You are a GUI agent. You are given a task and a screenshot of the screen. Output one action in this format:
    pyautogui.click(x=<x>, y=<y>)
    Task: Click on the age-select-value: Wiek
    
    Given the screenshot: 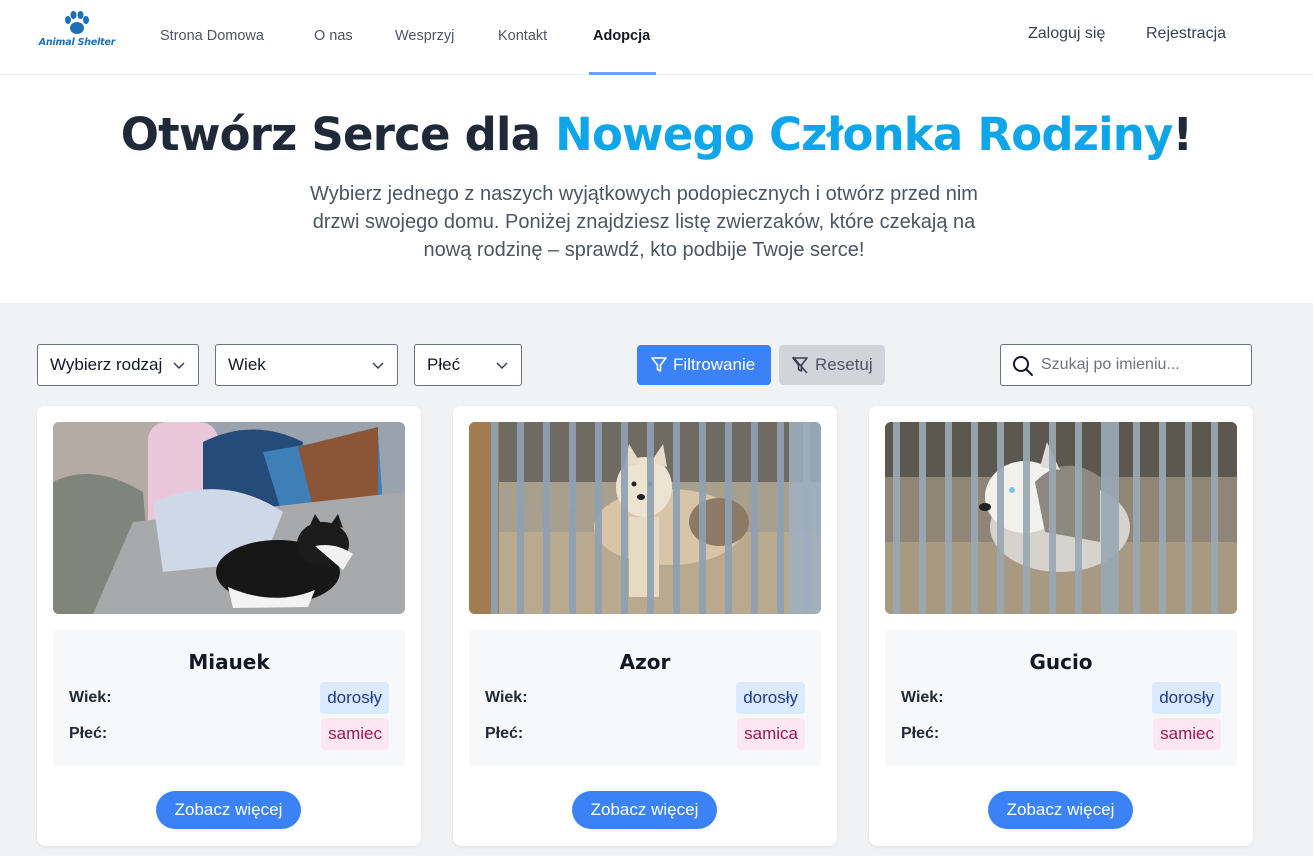 What is the action you would take?
    pyautogui.click(x=247, y=364)
    